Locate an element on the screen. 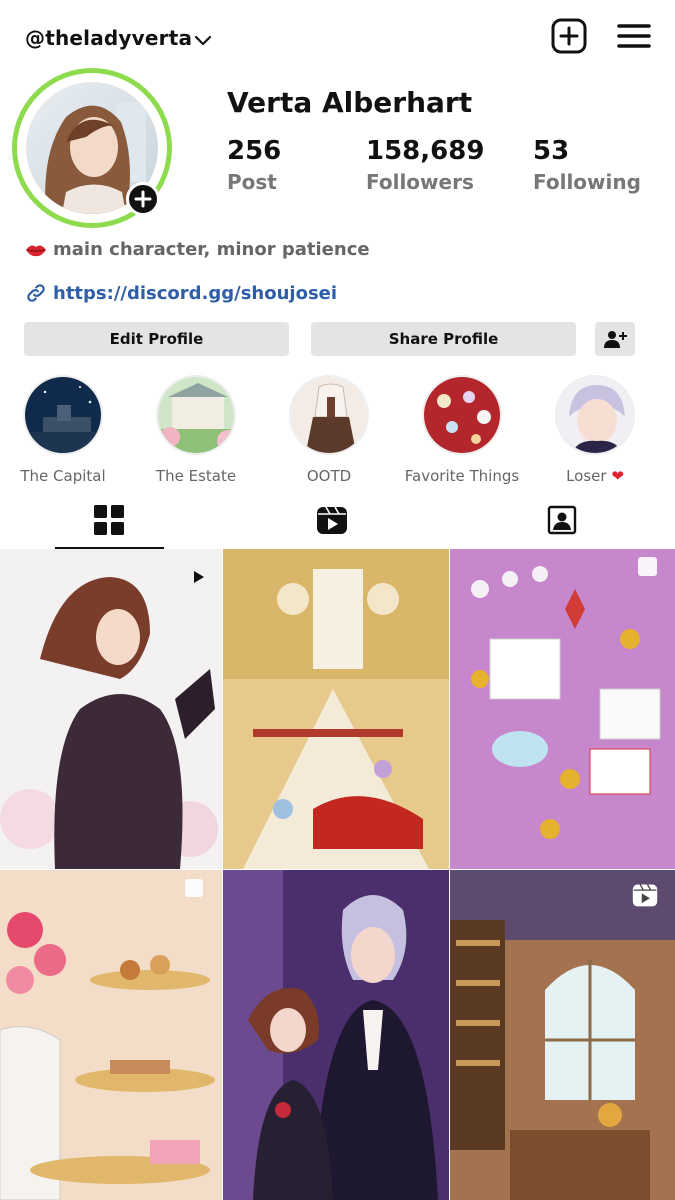  tagged-person-icon is located at coordinates (562, 520).